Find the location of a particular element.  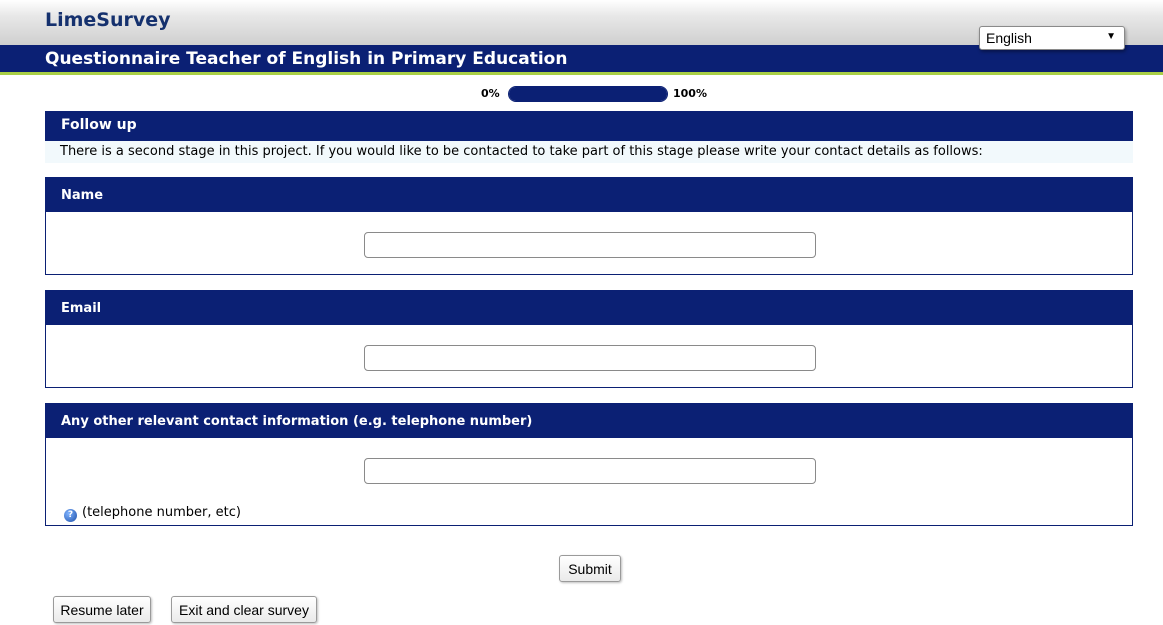

question-help: ? (telephone number, etc) is located at coordinates (152, 513).